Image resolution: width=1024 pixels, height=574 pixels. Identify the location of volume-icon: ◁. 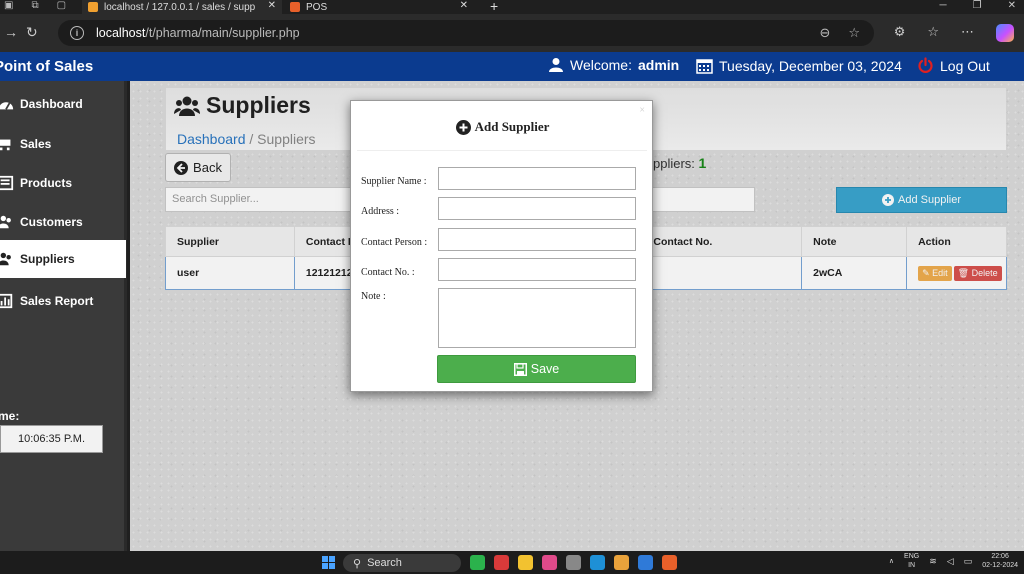
(950, 561).